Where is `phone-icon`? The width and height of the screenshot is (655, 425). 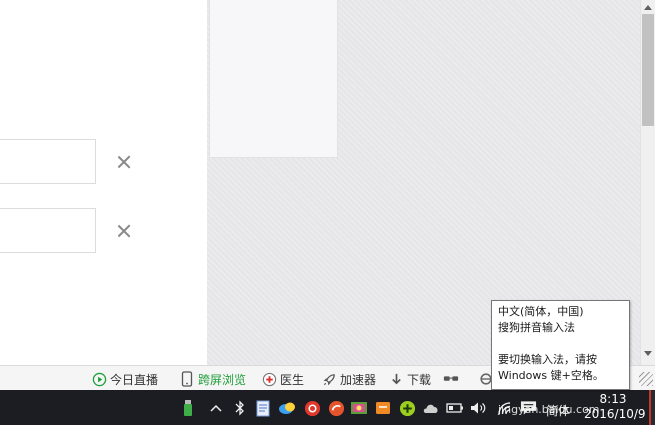 phone-icon is located at coordinates (187, 379).